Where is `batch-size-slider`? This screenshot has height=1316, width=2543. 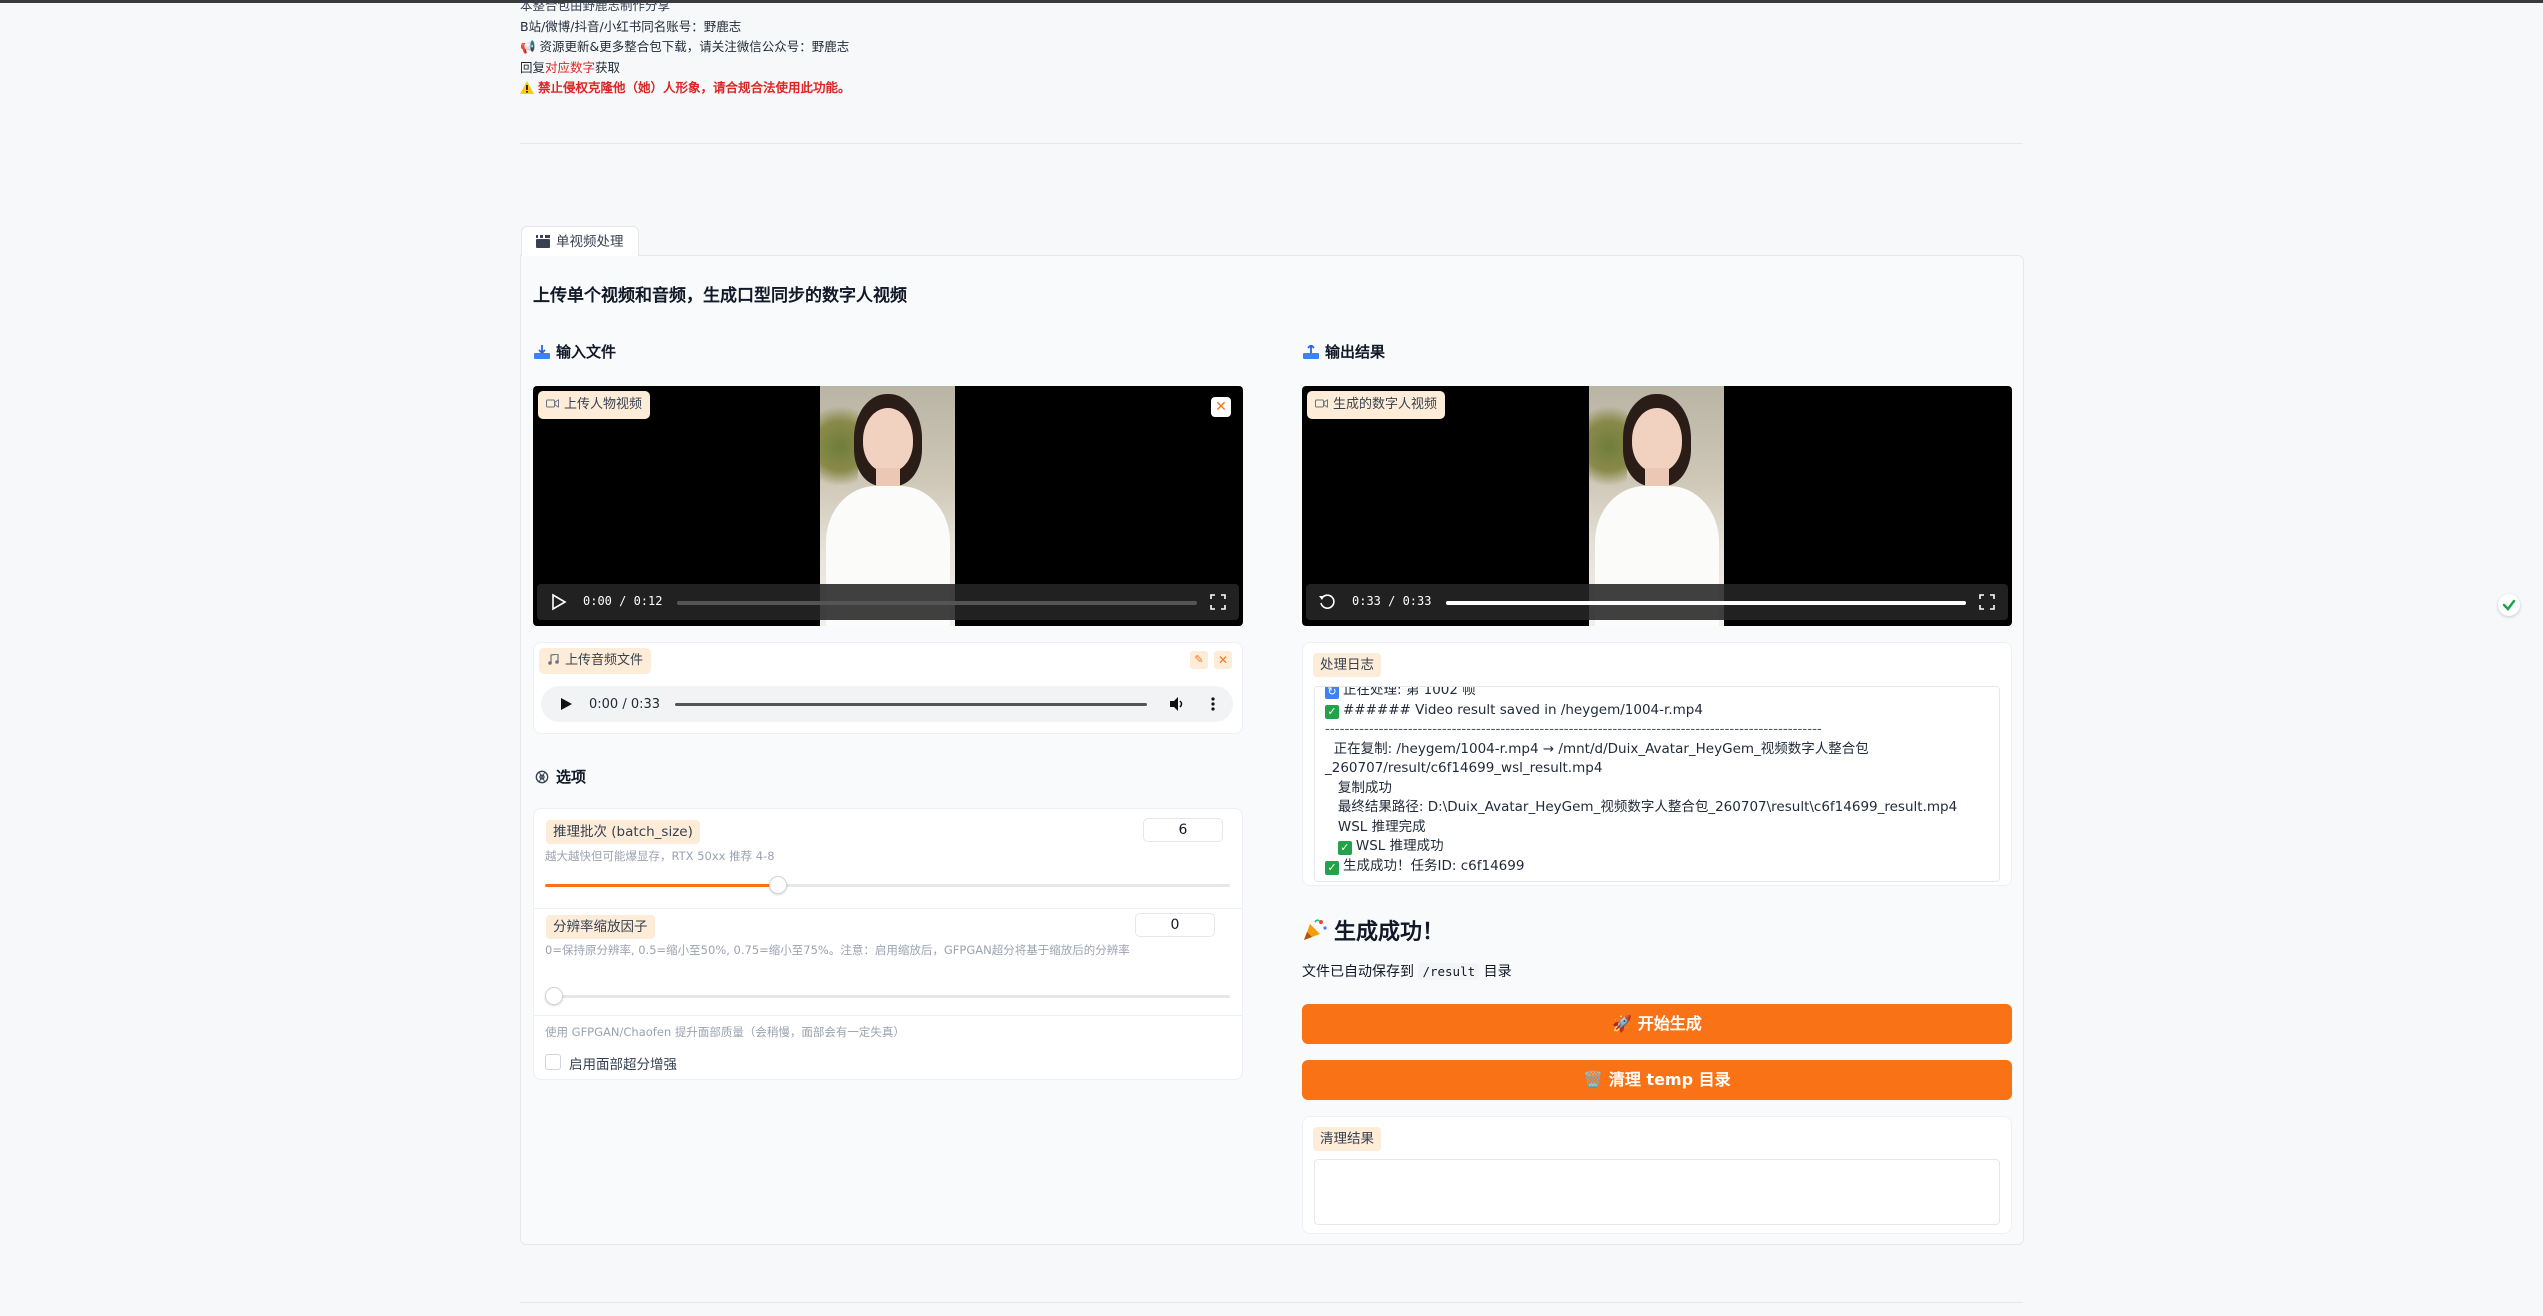 batch-size-slider is located at coordinates (887, 885).